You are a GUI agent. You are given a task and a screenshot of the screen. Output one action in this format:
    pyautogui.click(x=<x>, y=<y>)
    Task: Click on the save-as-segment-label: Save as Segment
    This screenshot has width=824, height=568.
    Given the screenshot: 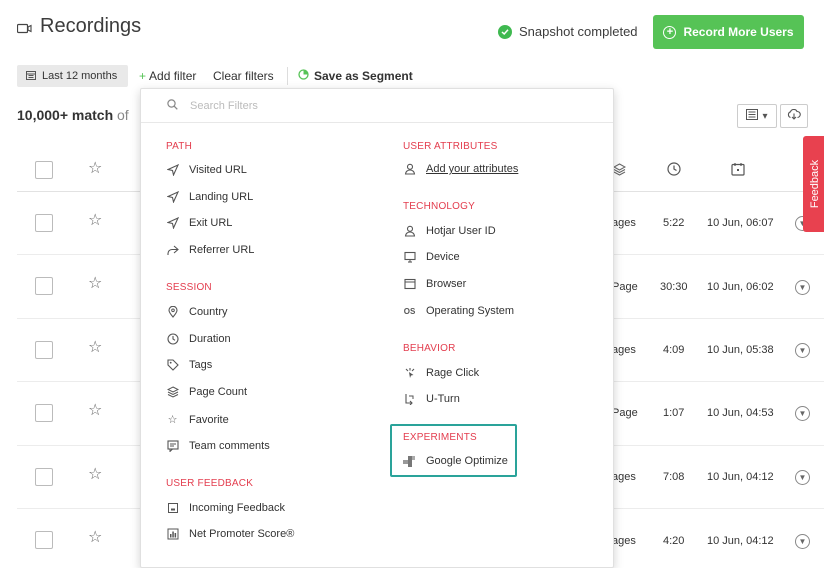 What is the action you would take?
    pyautogui.click(x=363, y=76)
    